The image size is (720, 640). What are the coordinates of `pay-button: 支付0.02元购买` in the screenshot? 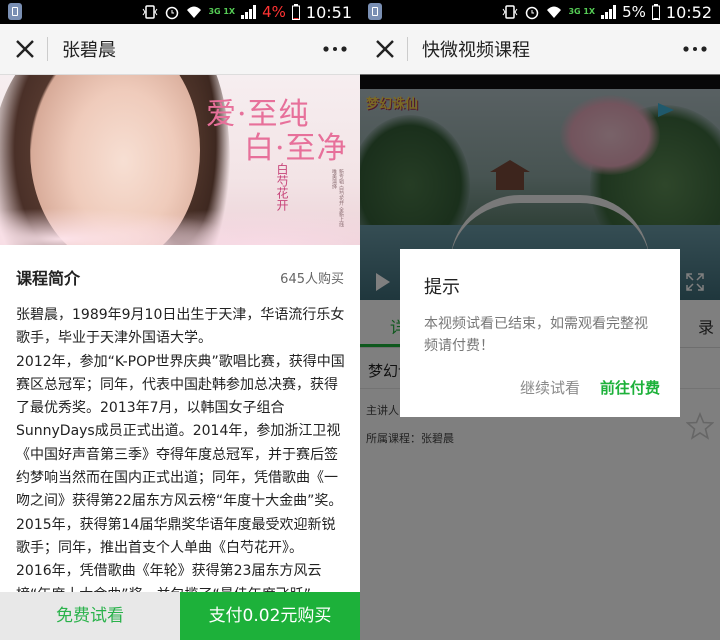 It's located at (270, 616).